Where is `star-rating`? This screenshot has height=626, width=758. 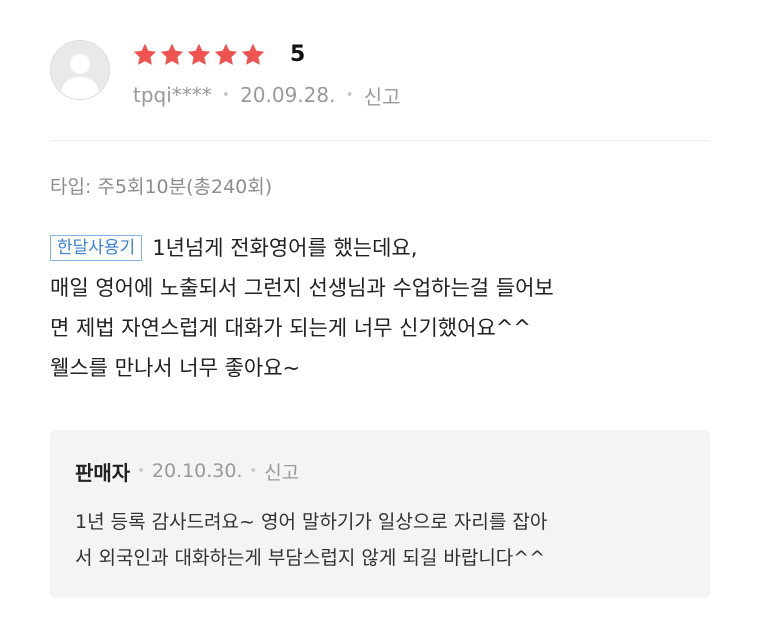
star-rating is located at coordinates (199, 55).